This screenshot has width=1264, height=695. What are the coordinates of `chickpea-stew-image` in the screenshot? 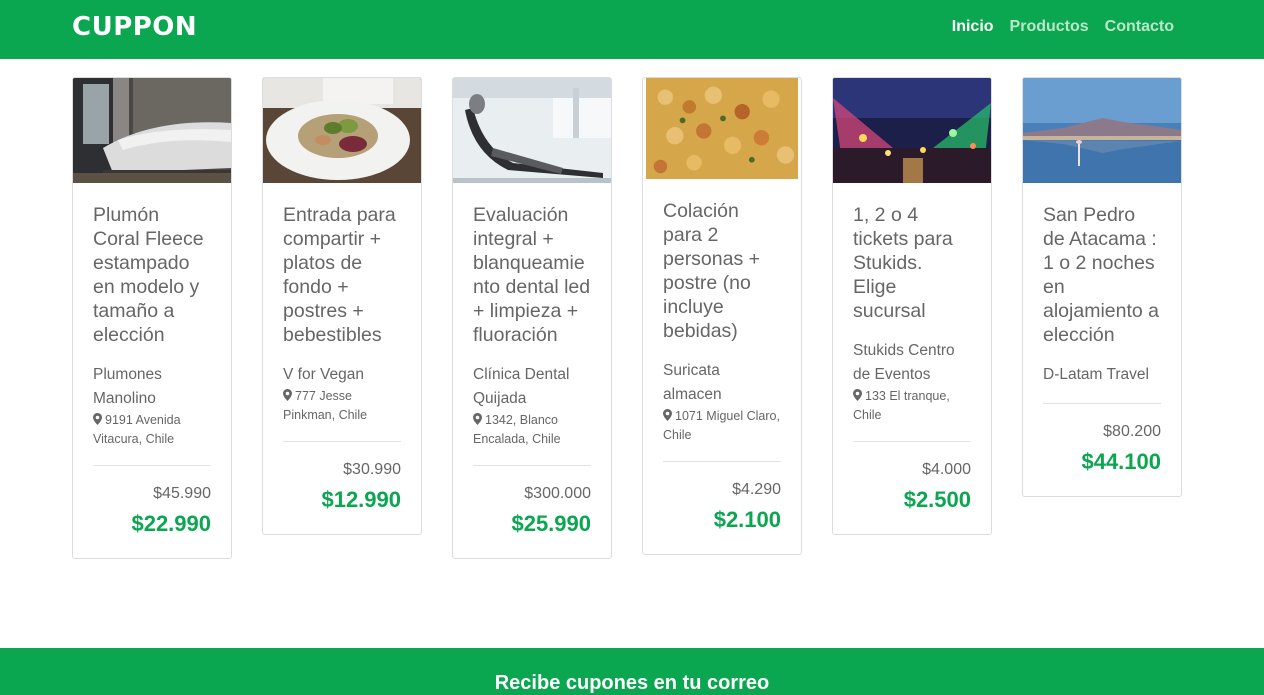 It's located at (722, 128).